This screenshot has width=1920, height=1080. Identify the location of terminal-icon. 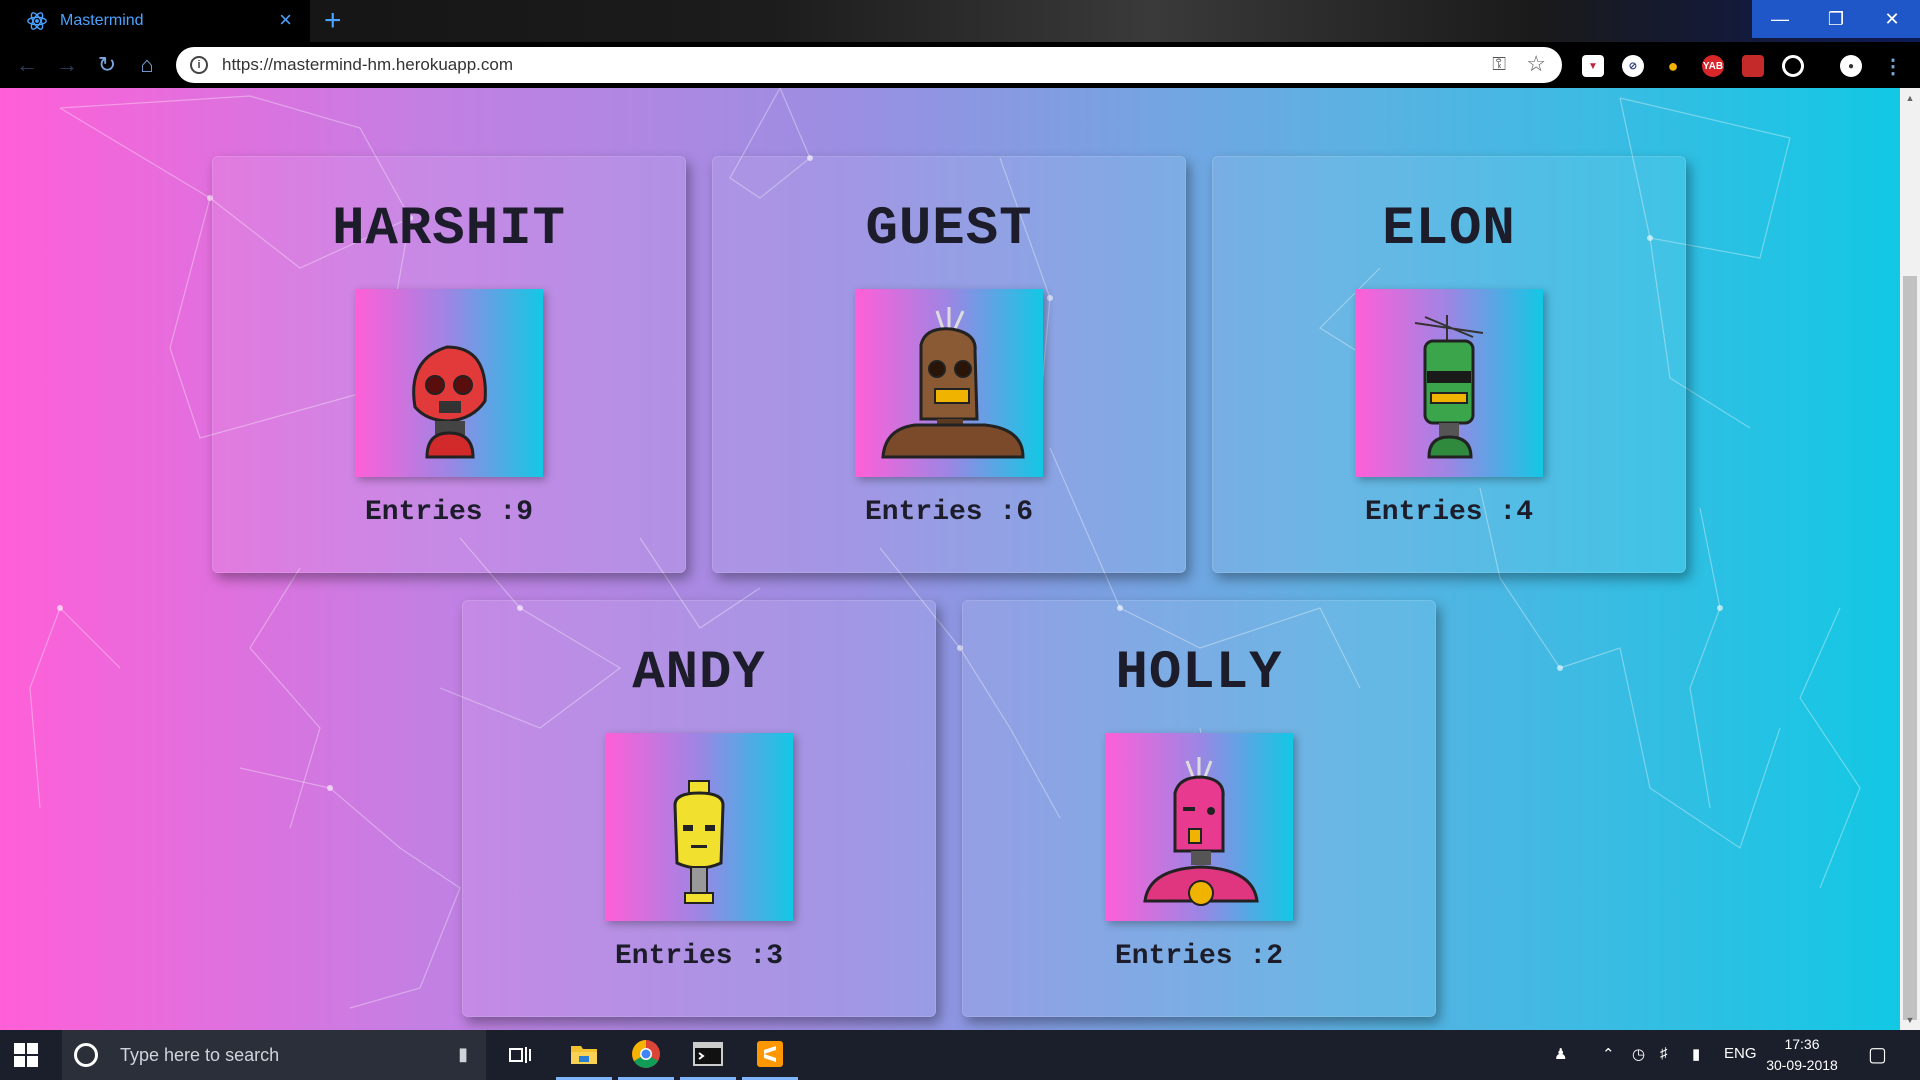
(708, 1055).